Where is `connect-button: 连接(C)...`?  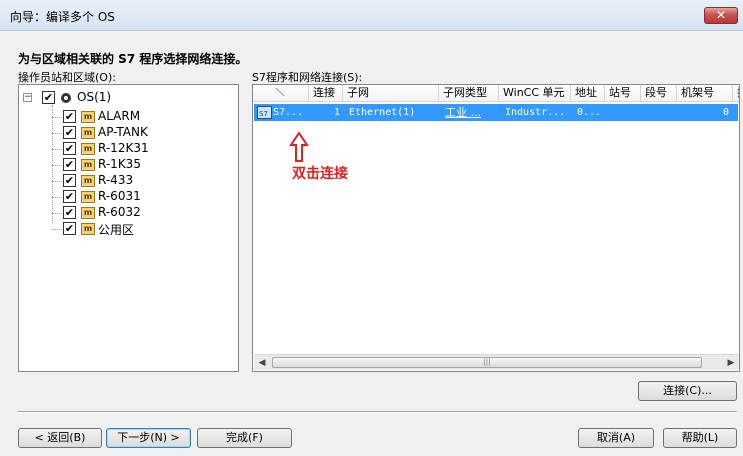 connect-button: 连接(C)... is located at coordinates (687, 391).